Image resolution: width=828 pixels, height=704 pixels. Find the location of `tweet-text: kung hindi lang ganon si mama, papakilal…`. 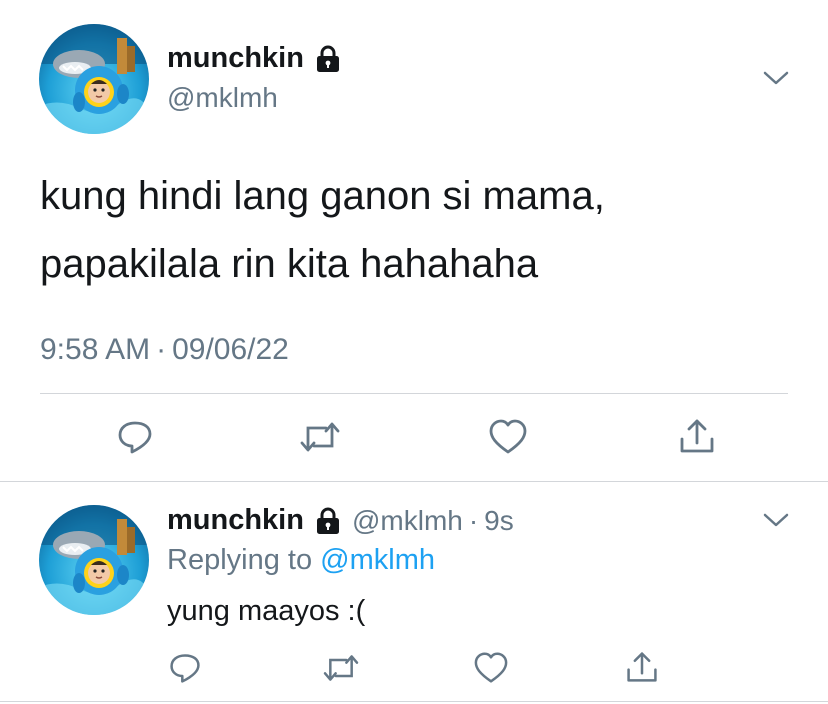

tweet-text: kung hindi lang ganon si mama, papakilal… is located at coordinates (322, 230).